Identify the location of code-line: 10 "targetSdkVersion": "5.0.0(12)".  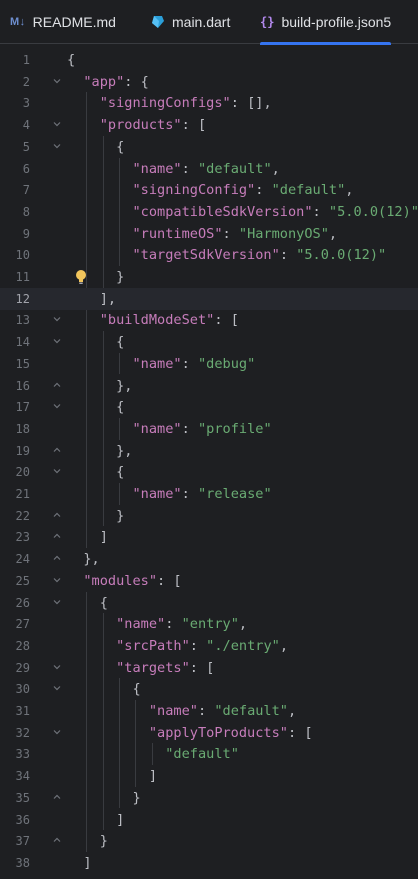
(209, 255).